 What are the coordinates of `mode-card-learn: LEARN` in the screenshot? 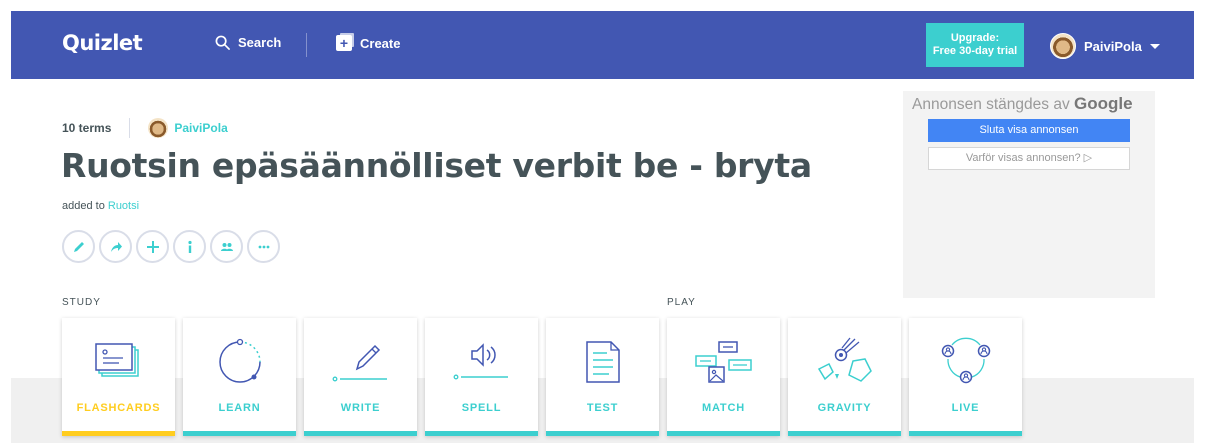 It's located at (239, 377).